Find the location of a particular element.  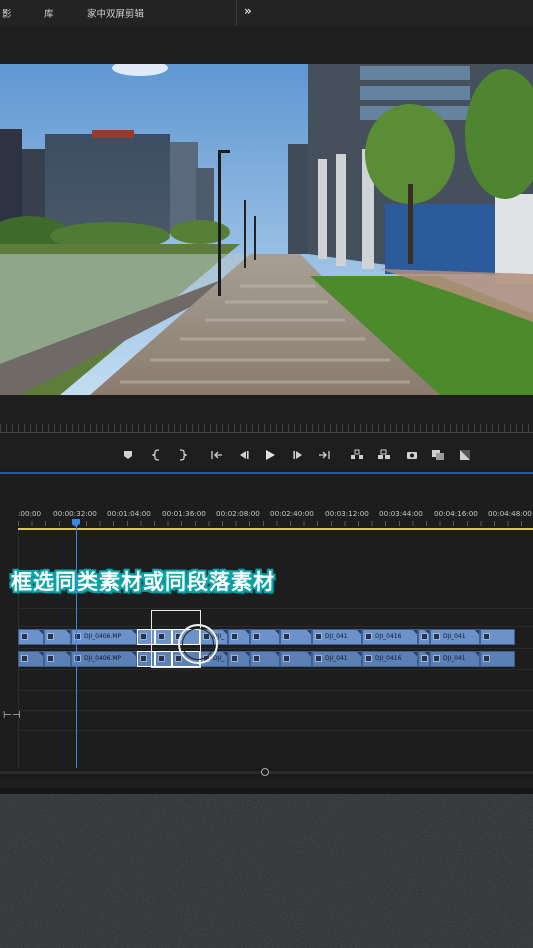

step-forward-icon is located at coordinates (298, 455).